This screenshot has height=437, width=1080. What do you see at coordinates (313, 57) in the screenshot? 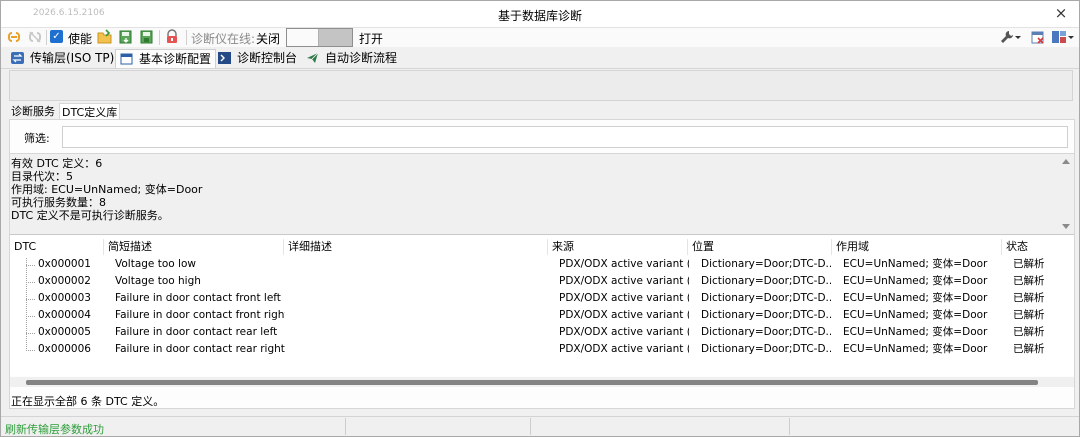
I see `send-icon` at bounding box center [313, 57].